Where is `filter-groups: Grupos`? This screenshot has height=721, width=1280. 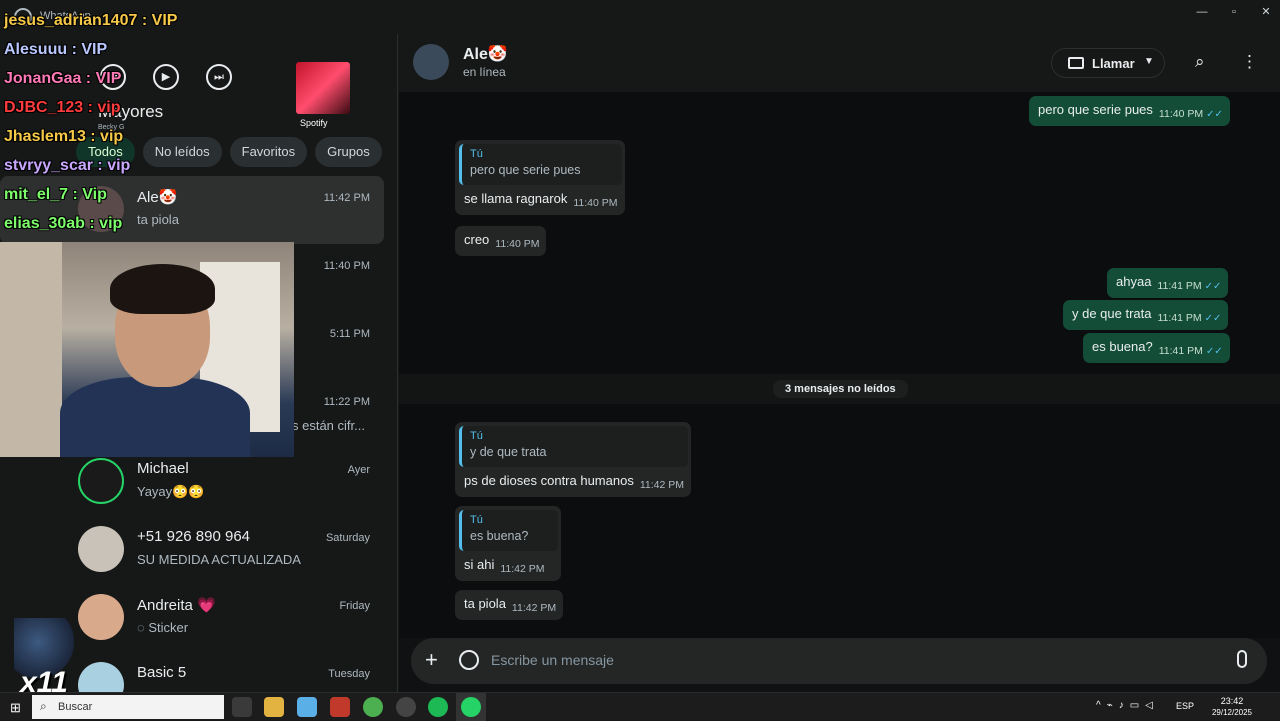 filter-groups: Grupos is located at coordinates (348, 152).